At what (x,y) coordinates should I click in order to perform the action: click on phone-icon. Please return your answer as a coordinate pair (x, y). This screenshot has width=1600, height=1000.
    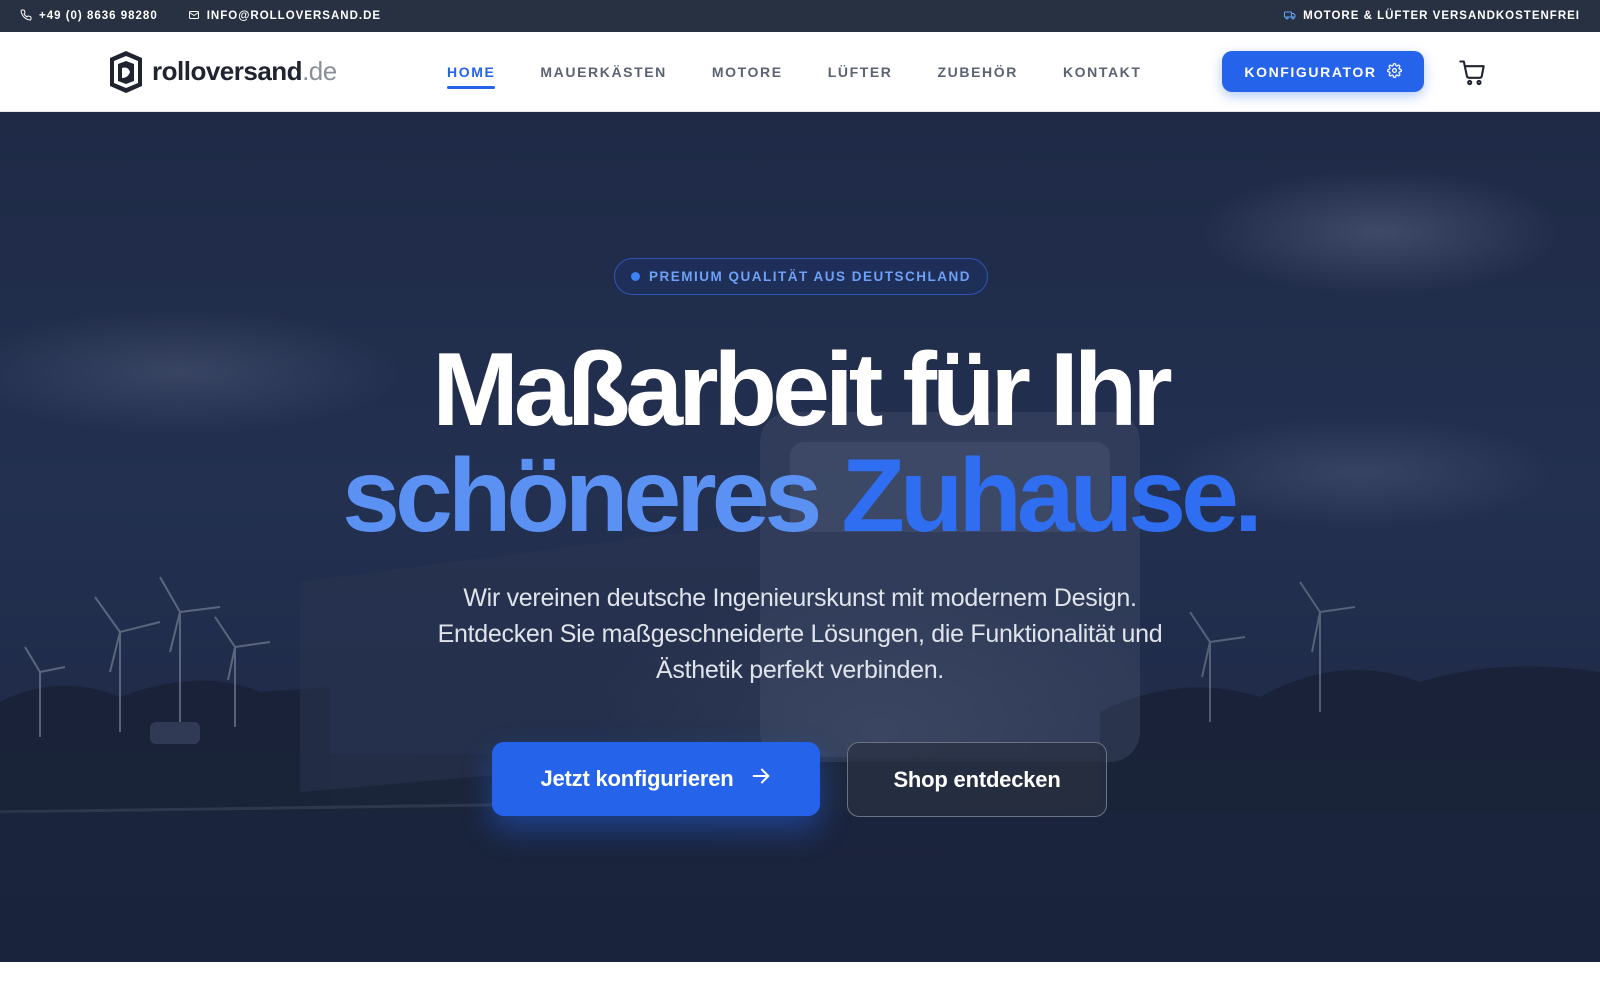
    Looking at the image, I should click on (26, 16).